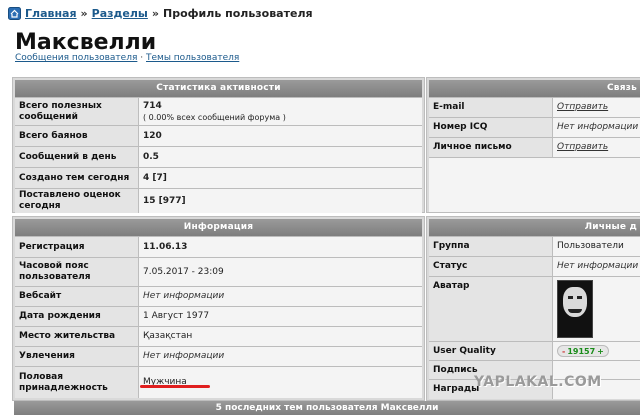  Describe the element at coordinates (491, 107) in the screenshot. I see `contact-label: E-mail` at that location.